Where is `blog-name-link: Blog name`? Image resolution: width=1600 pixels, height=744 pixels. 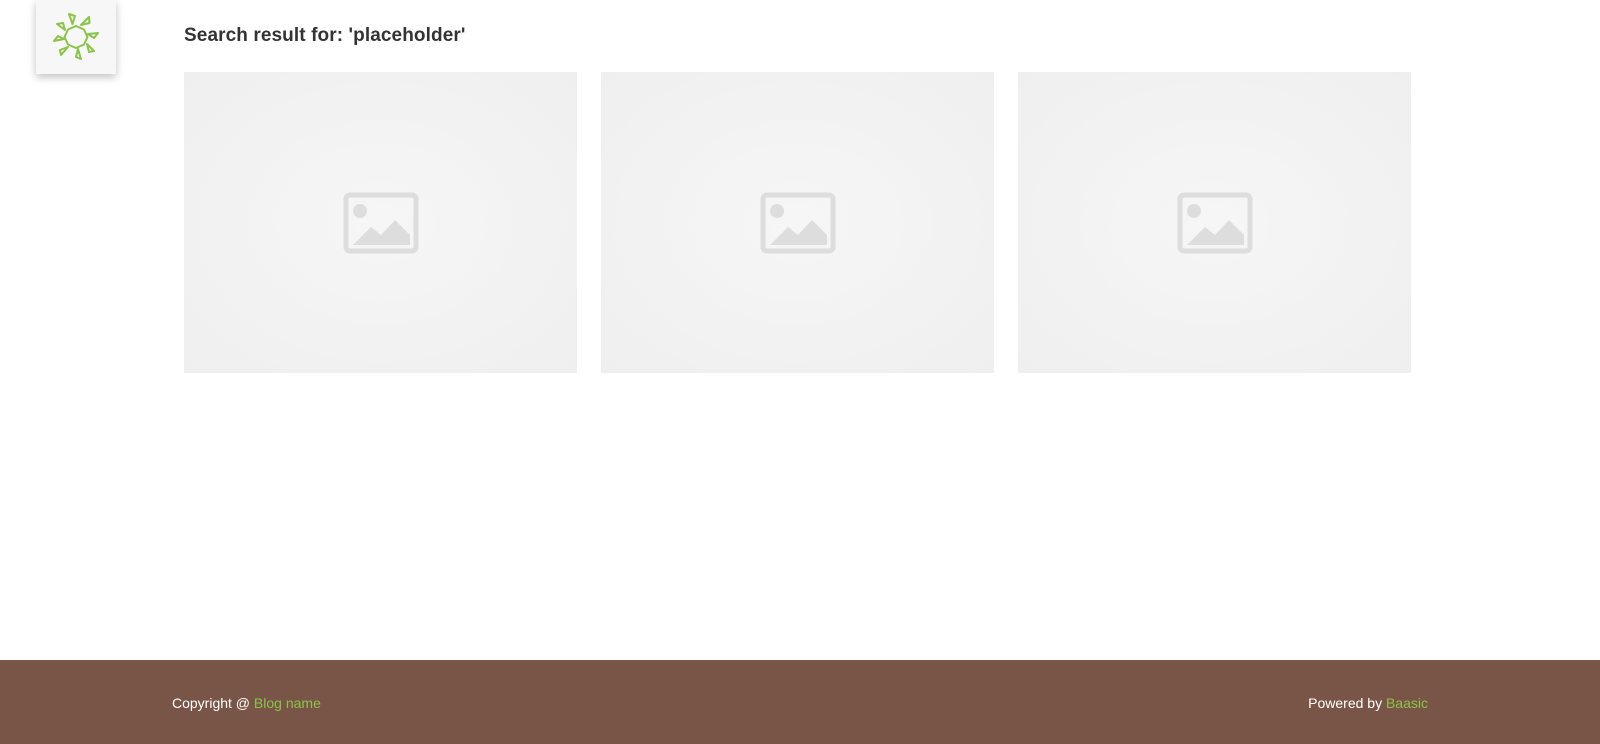
blog-name-link: Blog name is located at coordinates (287, 703).